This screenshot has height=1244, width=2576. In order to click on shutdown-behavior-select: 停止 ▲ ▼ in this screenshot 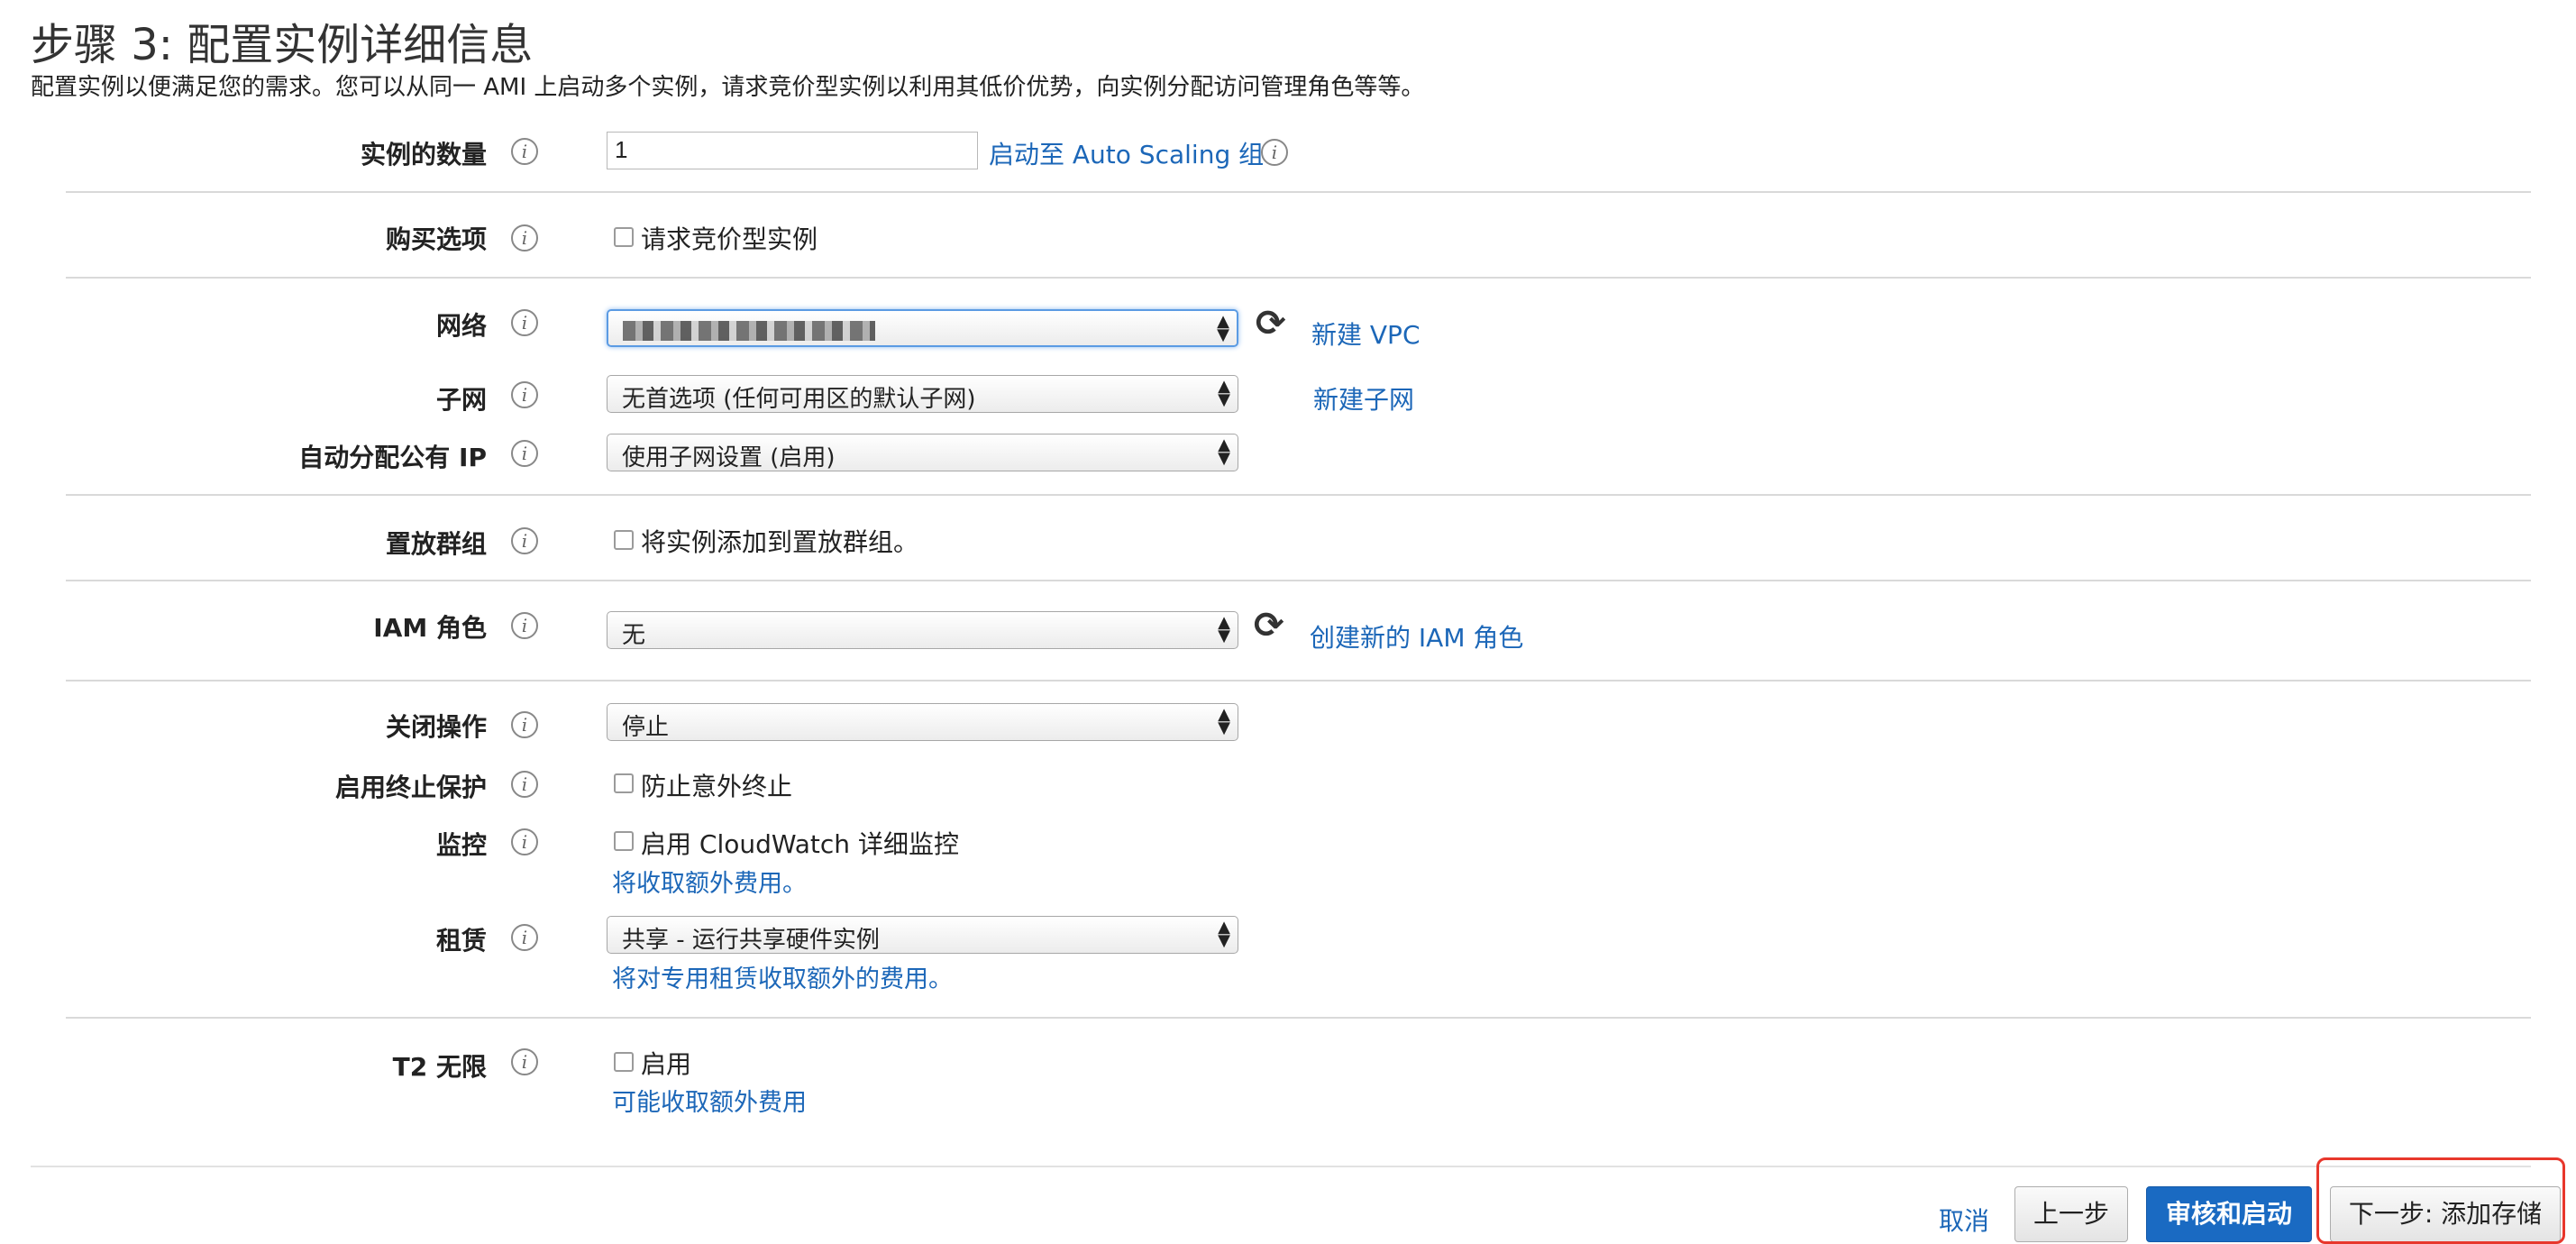, I will do `click(922, 722)`.